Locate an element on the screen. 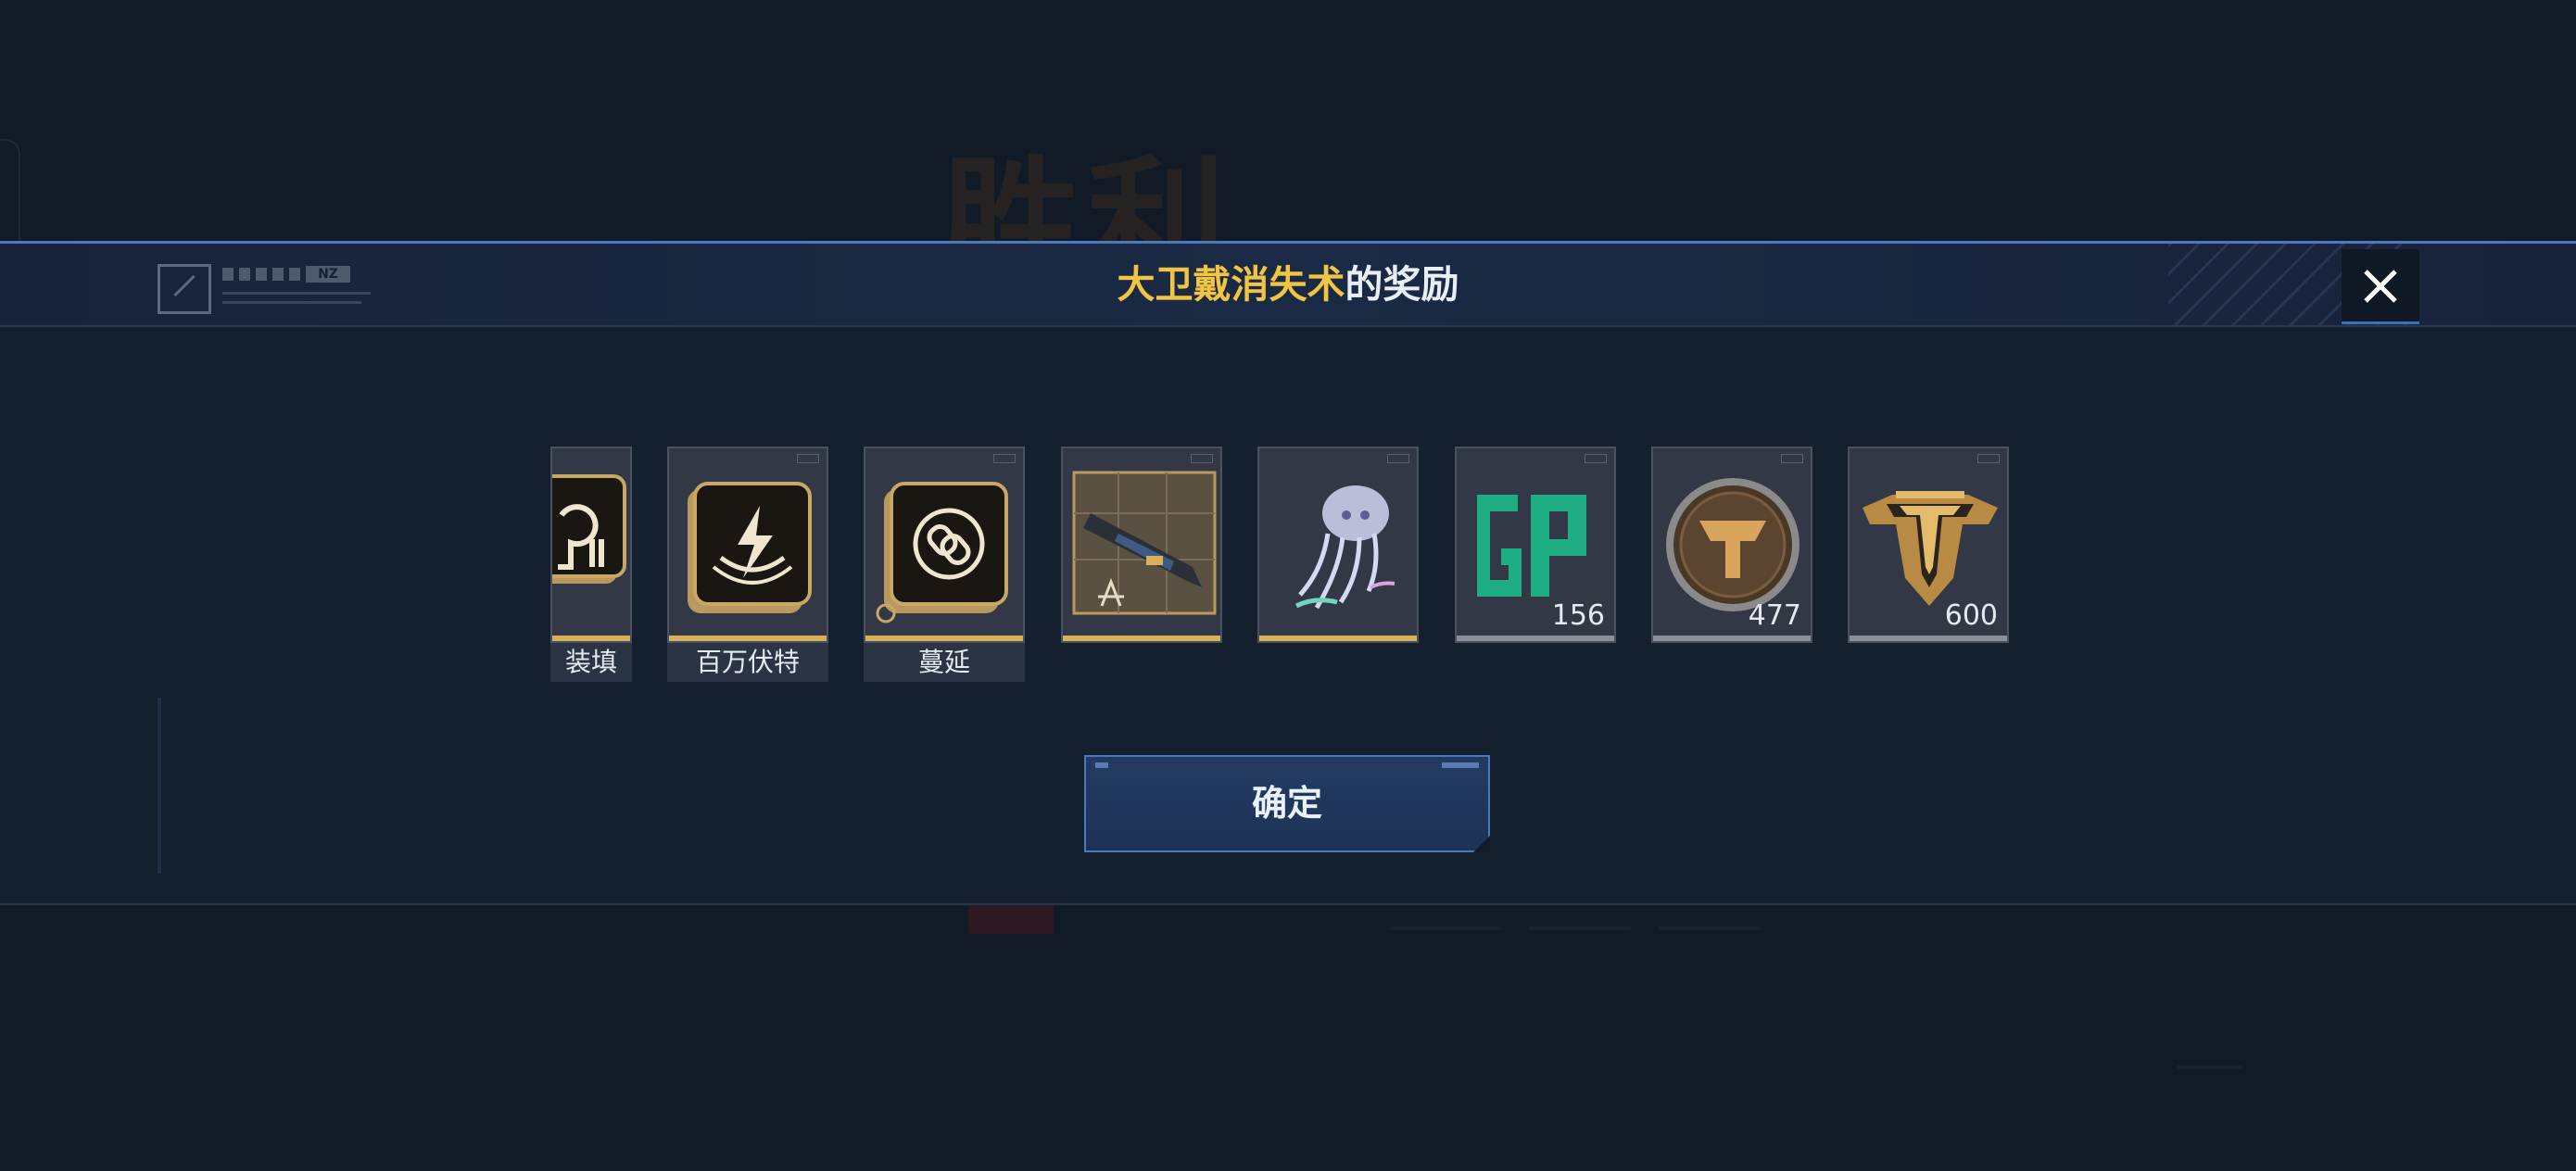 The width and height of the screenshot is (2576, 1171). reward-item-bronze-badge: 477 is located at coordinates (1731, 545).